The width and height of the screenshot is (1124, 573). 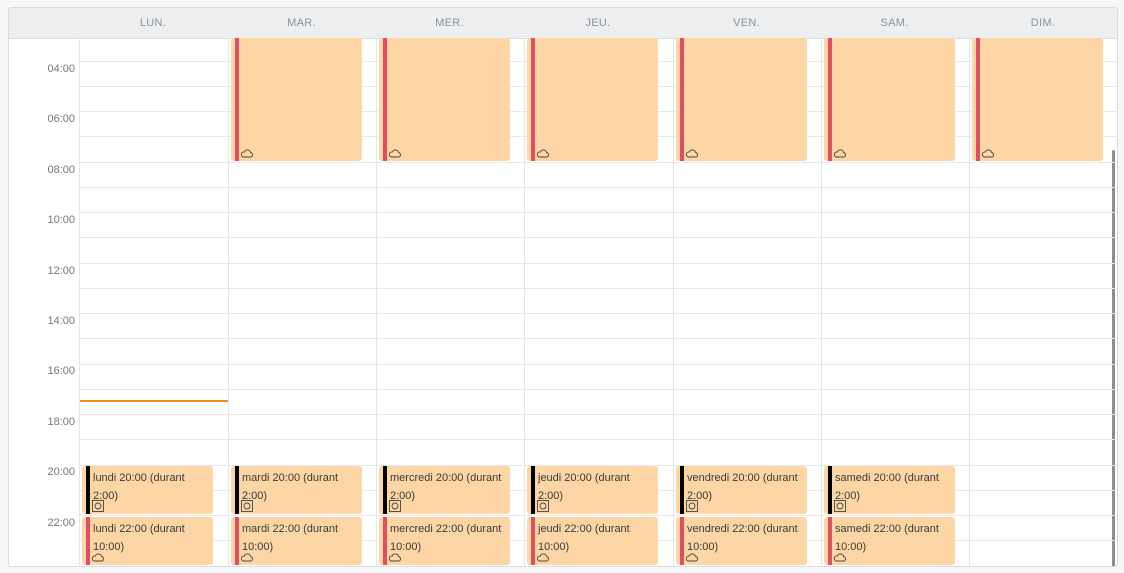 I want to click on day-header-fri: VEN., so click(x=746, y=23).